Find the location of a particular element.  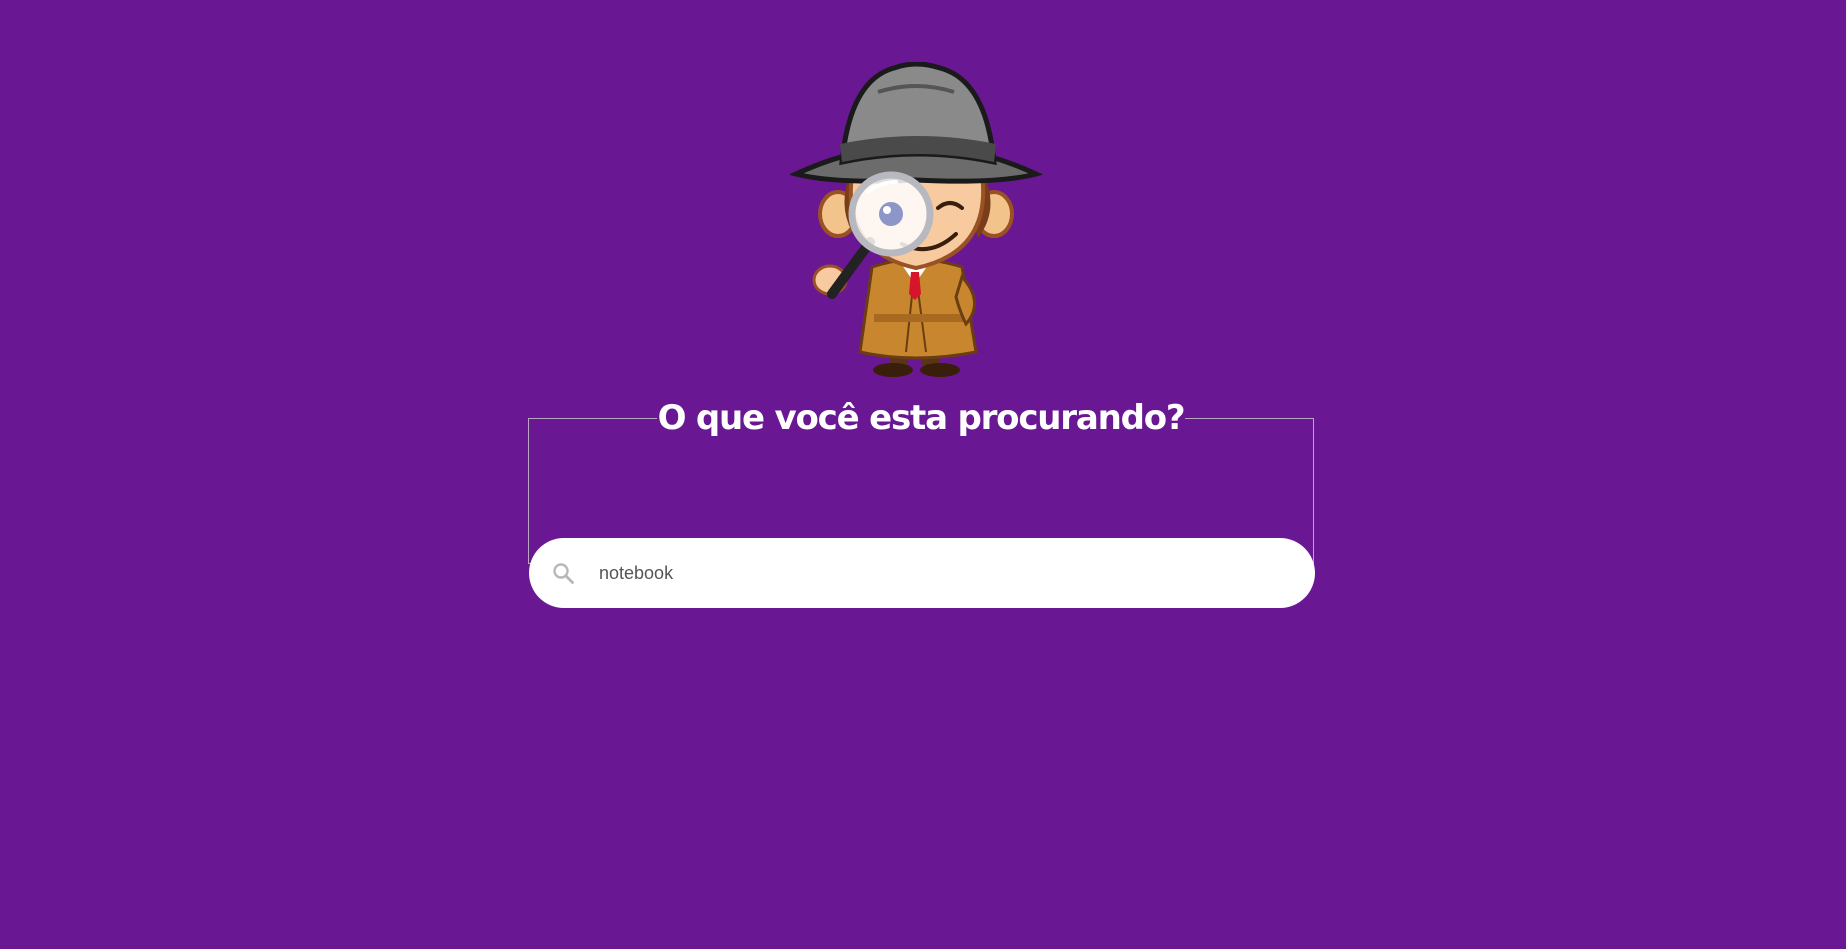

detective-mascot-icon is located at coordinates (917, 219).